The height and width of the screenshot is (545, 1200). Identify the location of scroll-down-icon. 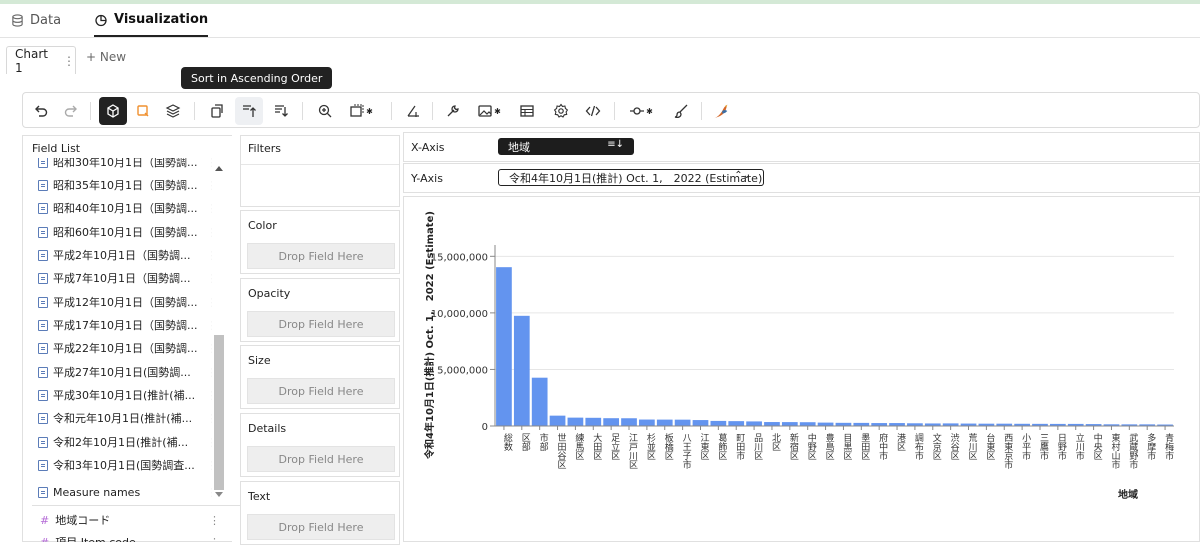
(219, 494).